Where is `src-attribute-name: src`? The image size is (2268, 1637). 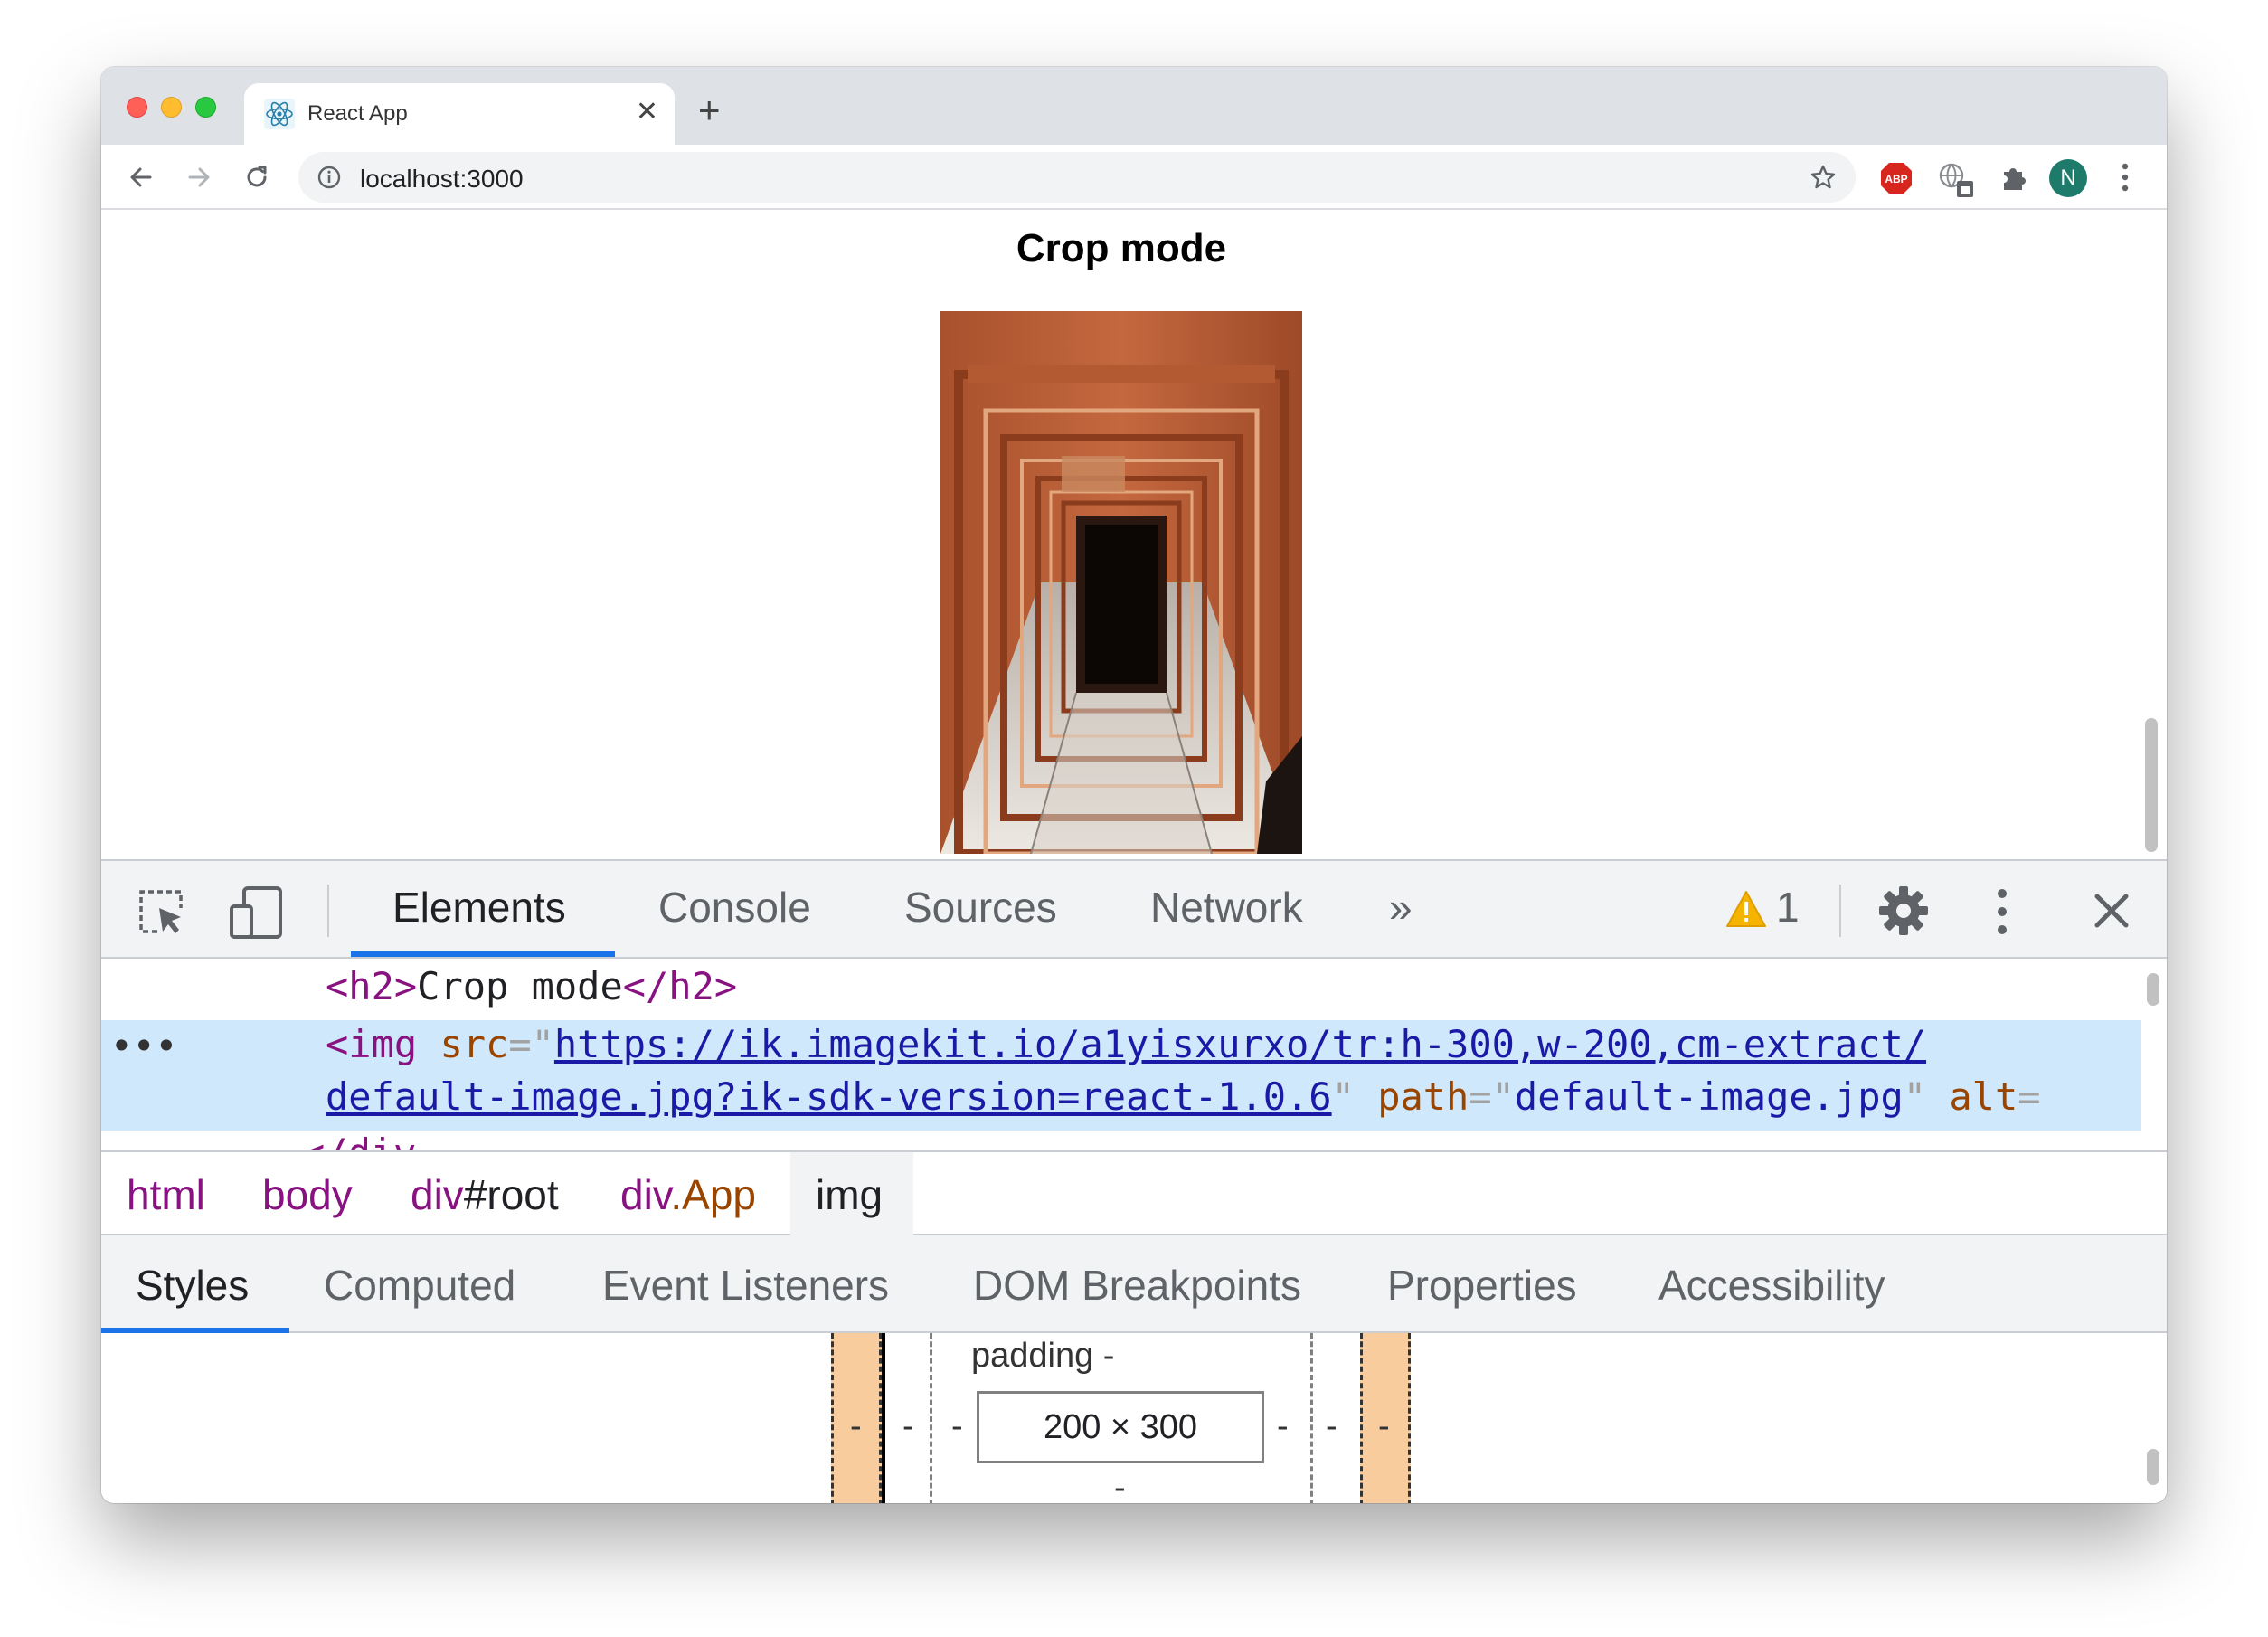 src-attribute-name: src is located at coordinates (474, 1044).